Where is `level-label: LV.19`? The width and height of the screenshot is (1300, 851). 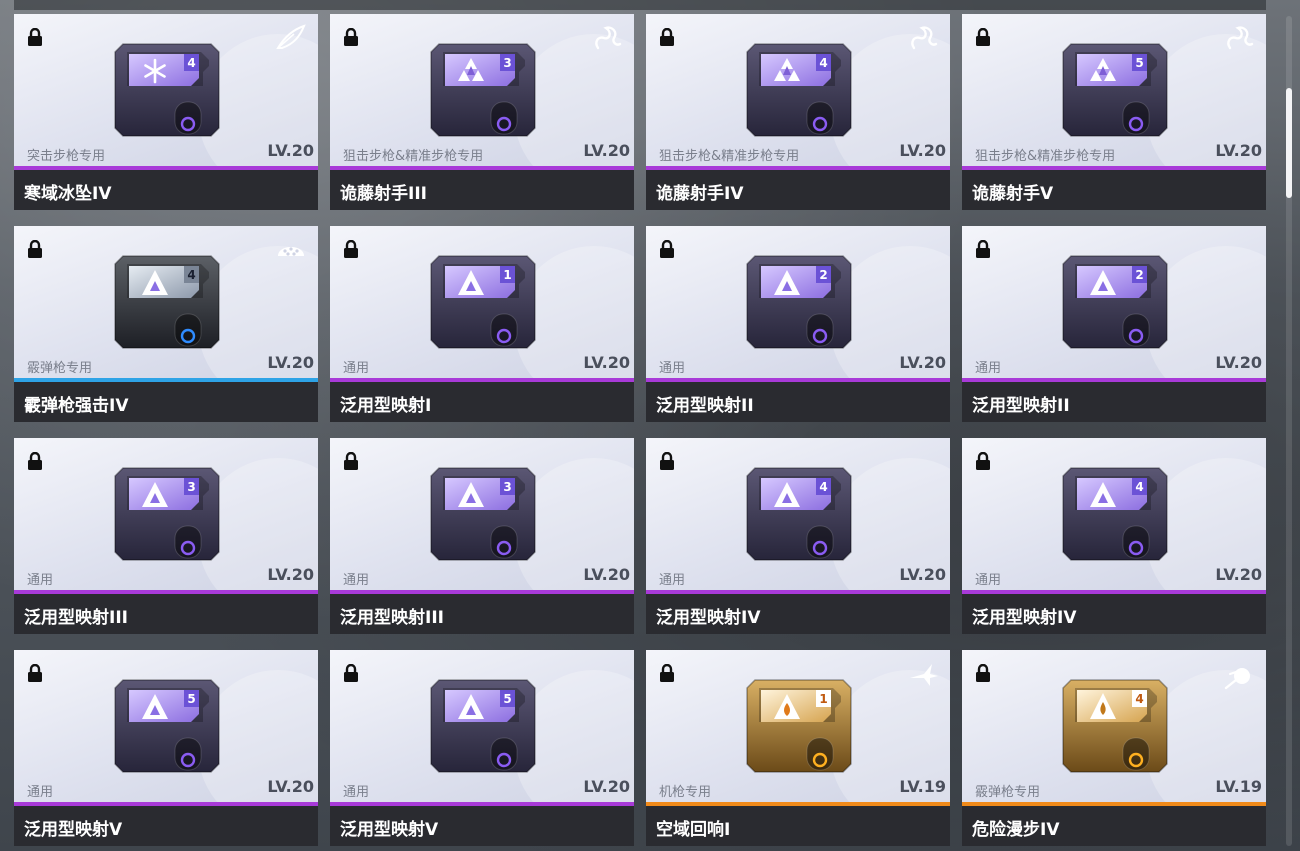
level-label: LV.19 is located at coordinates (922, 786).